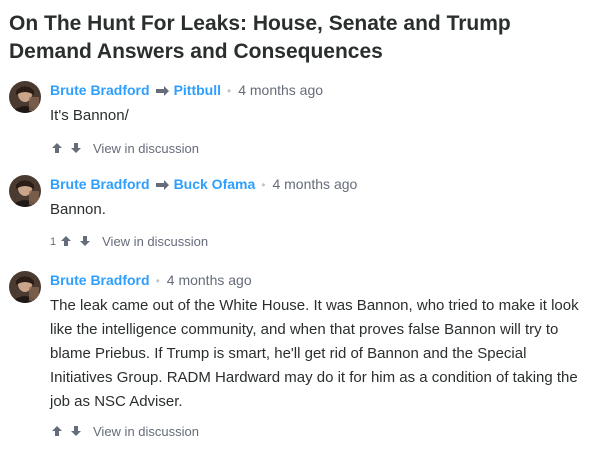 This screenshot has width=599, height=458. What do you see at coordinates (320, 280) in the screenshot?
I see `comment-header: Brute Bradford • 4 months ago` at bounding box center [320, 280].